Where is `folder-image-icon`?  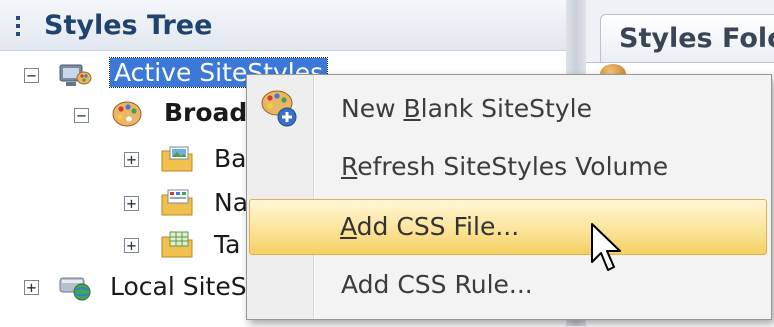
folder-image-icon is located at coordinates (177, 159).